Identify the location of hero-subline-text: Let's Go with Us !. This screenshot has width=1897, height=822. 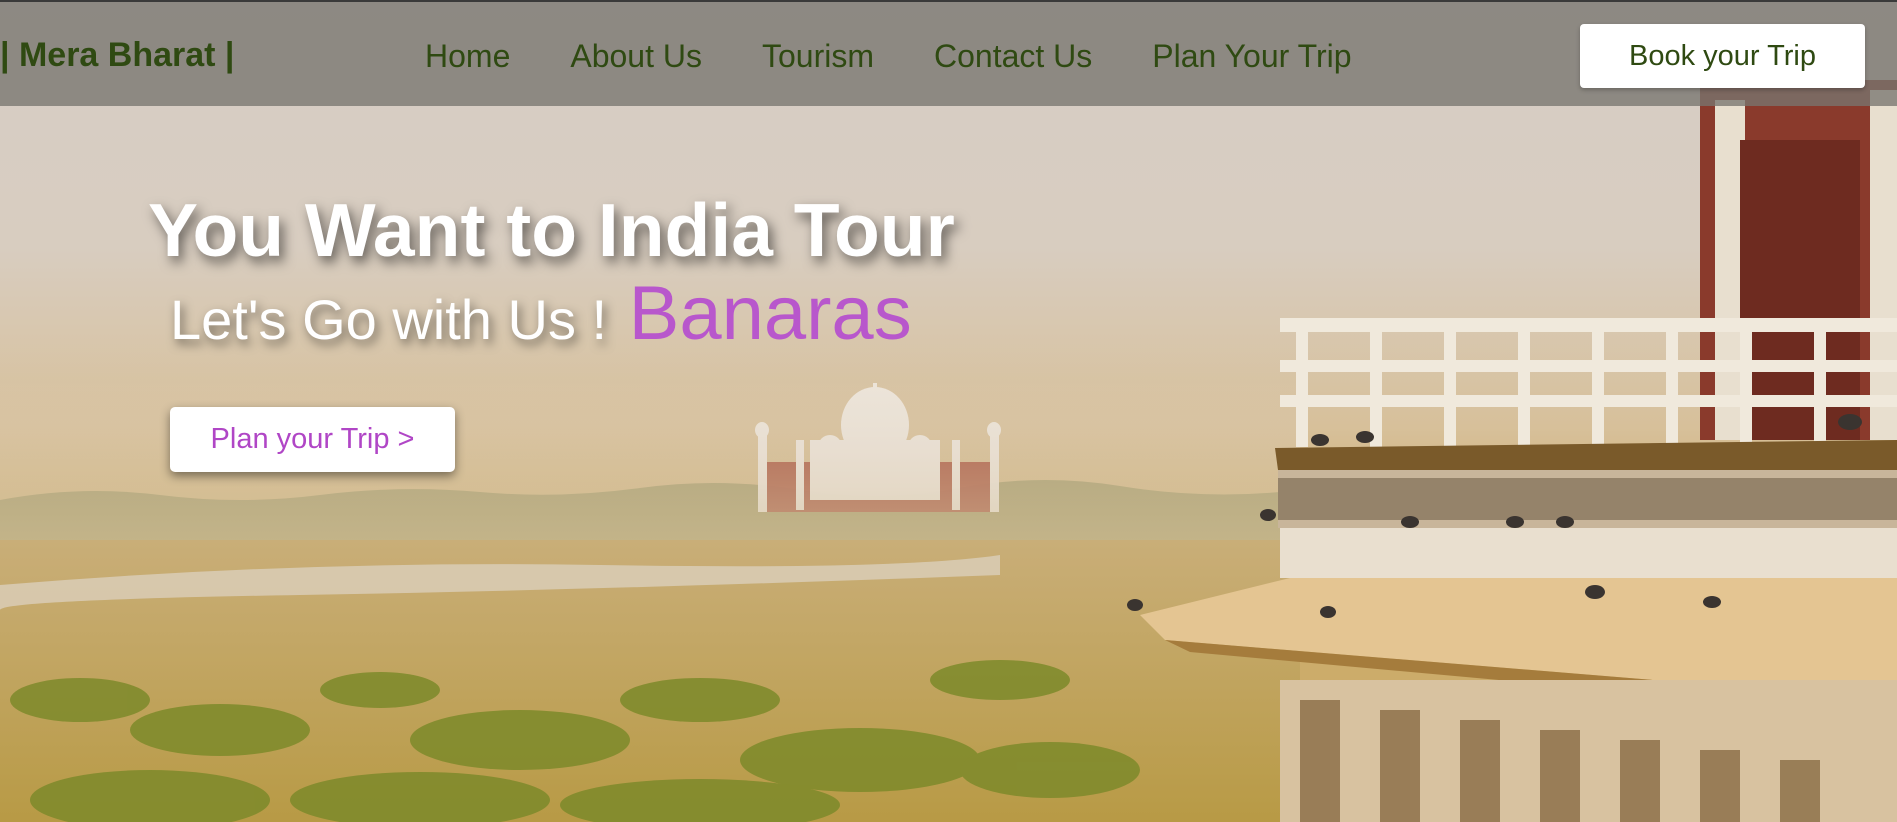
(389, 319).